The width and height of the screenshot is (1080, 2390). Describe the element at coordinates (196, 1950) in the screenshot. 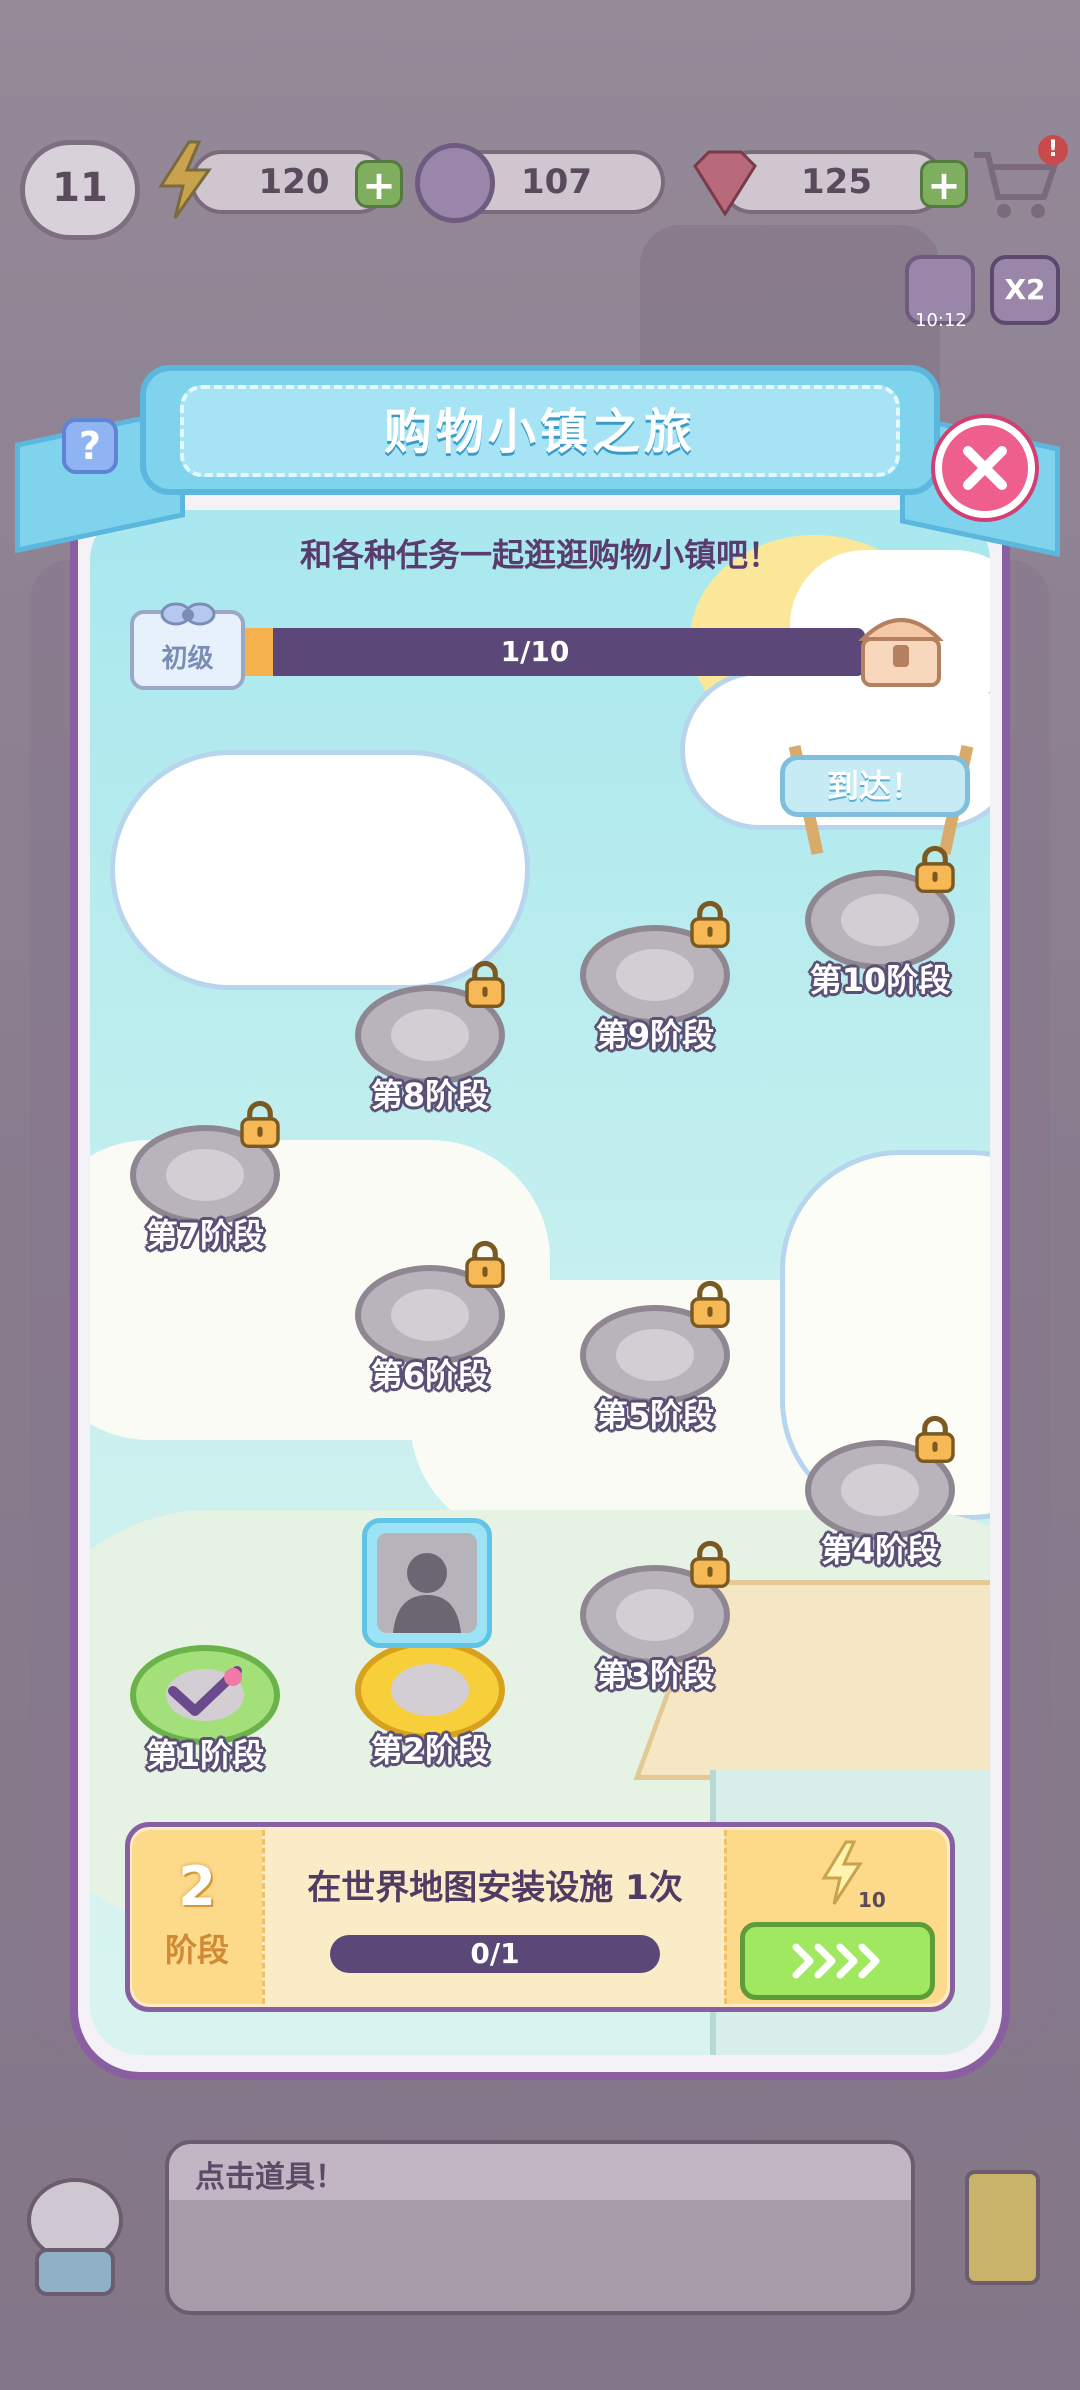

I see `task-stage-unit: 阶段` at that location.